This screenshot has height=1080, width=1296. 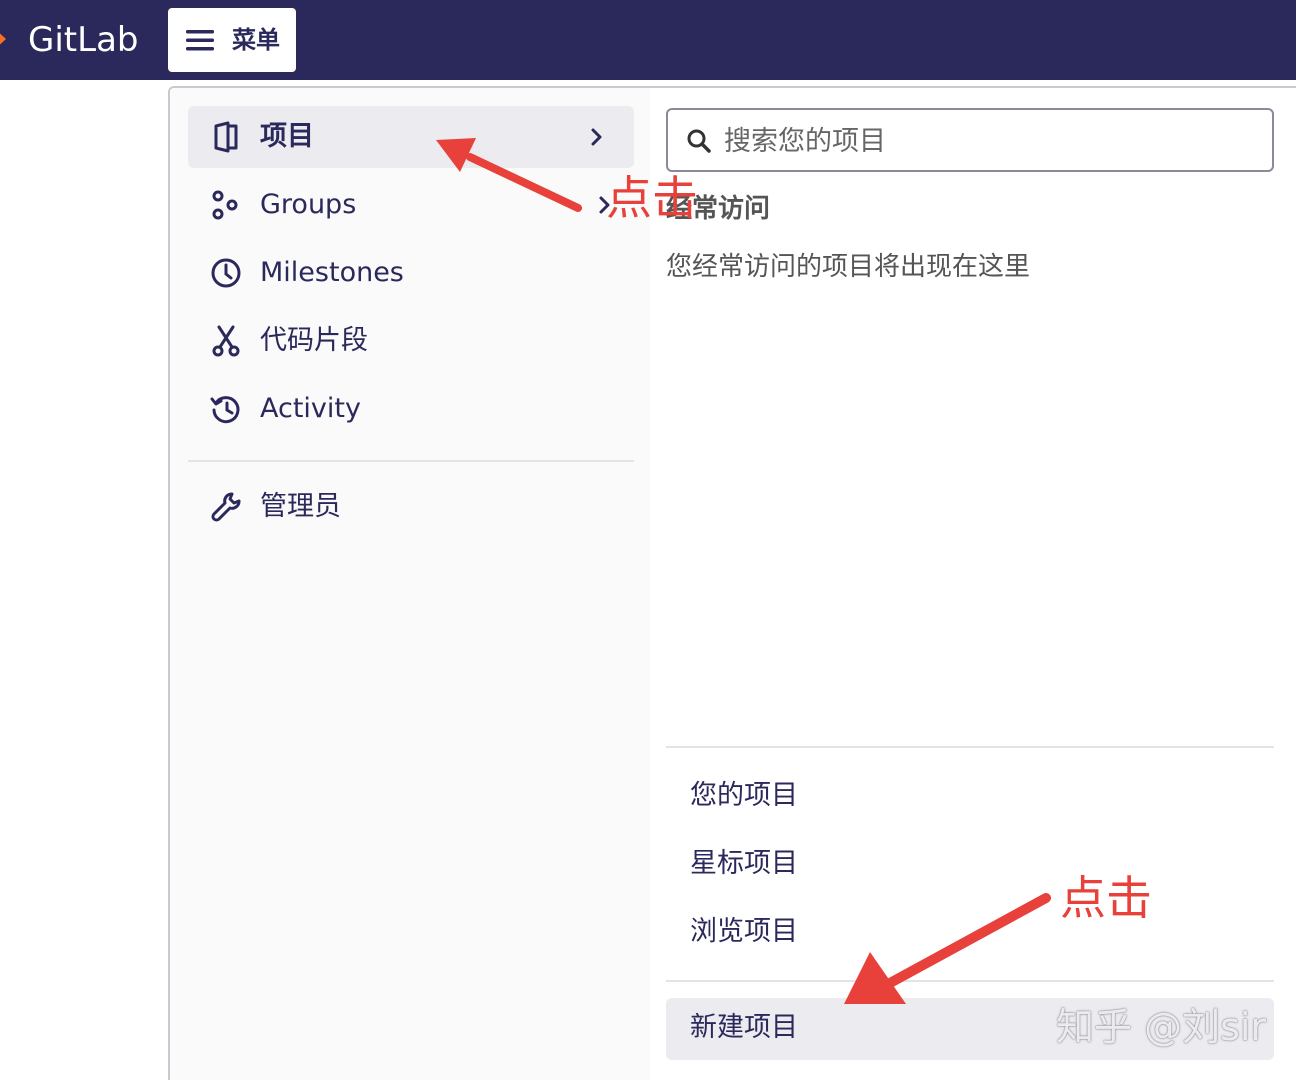 I want to click on scissors-icon, so click(x=226, y=341).